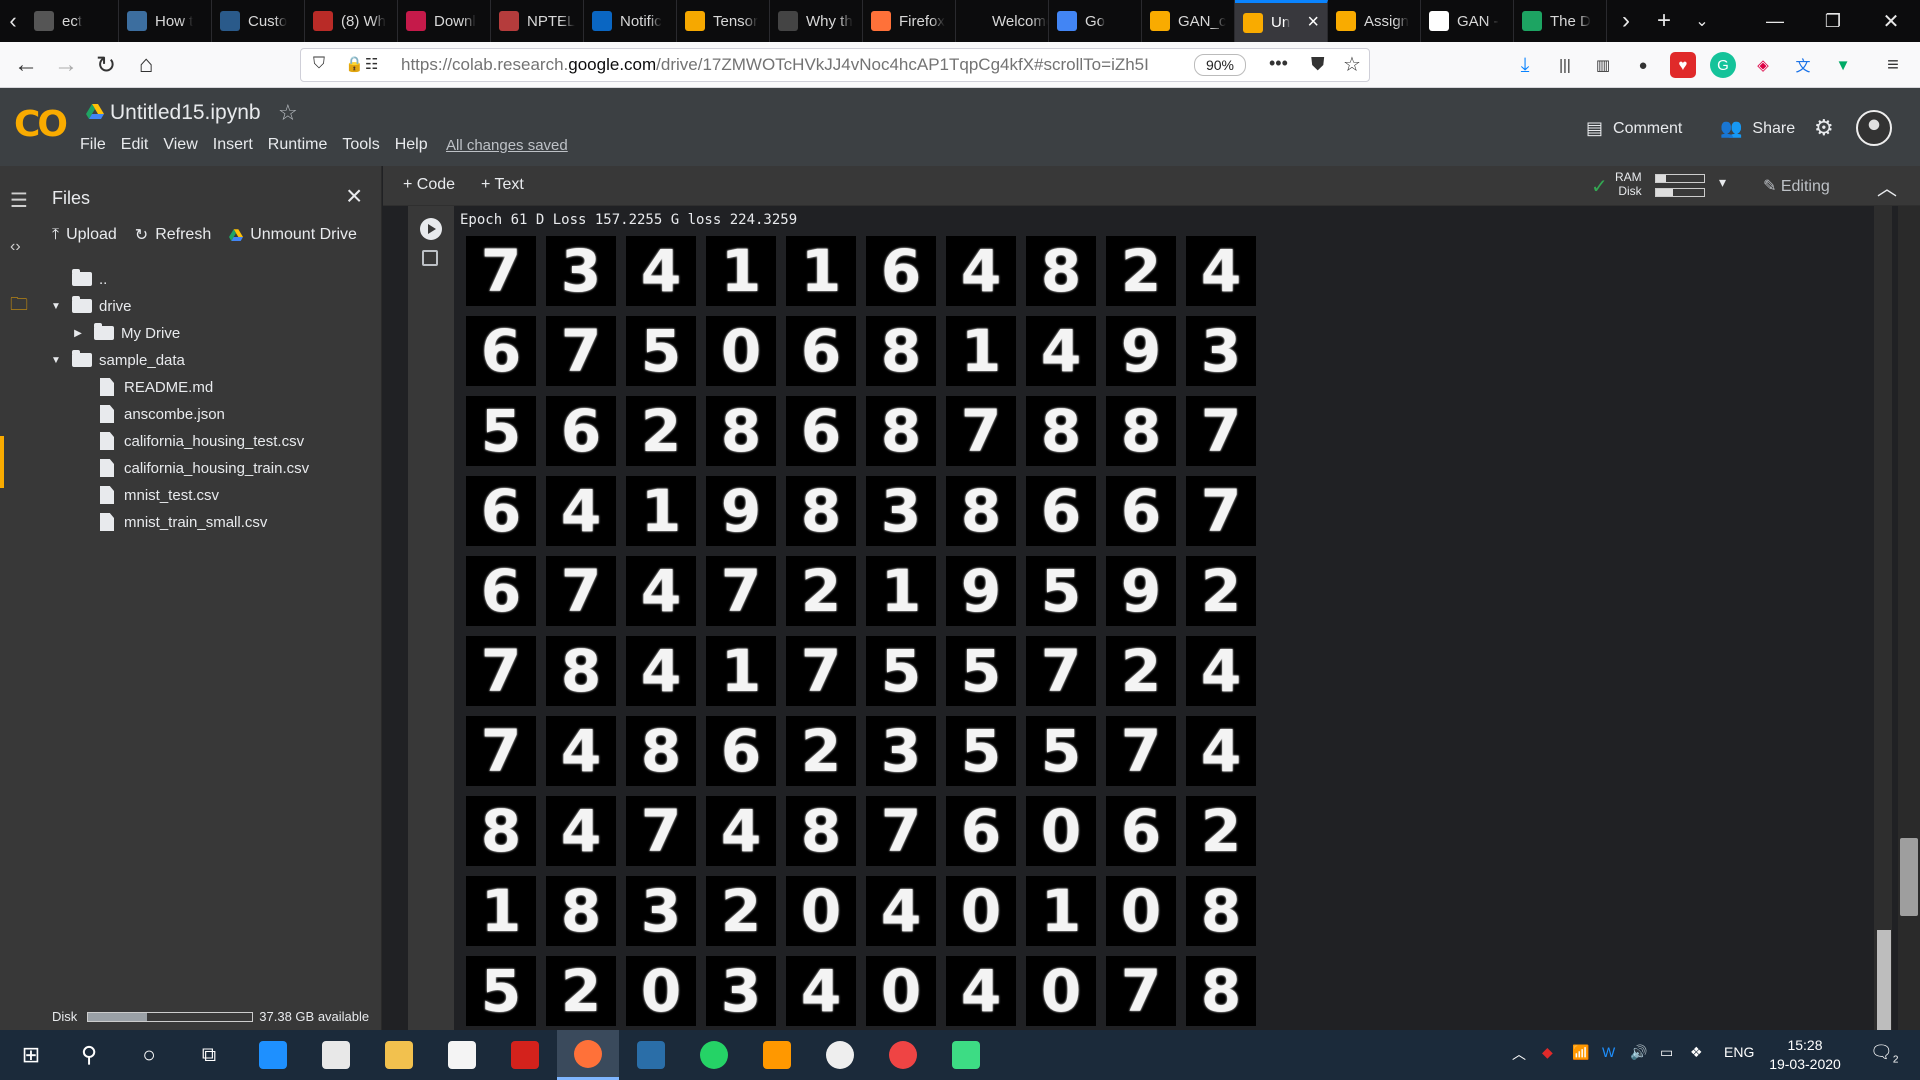 The width and height of the screenshot is (1920, 1080). I want to click on browser-tab: Tensor, so click(723, 21).